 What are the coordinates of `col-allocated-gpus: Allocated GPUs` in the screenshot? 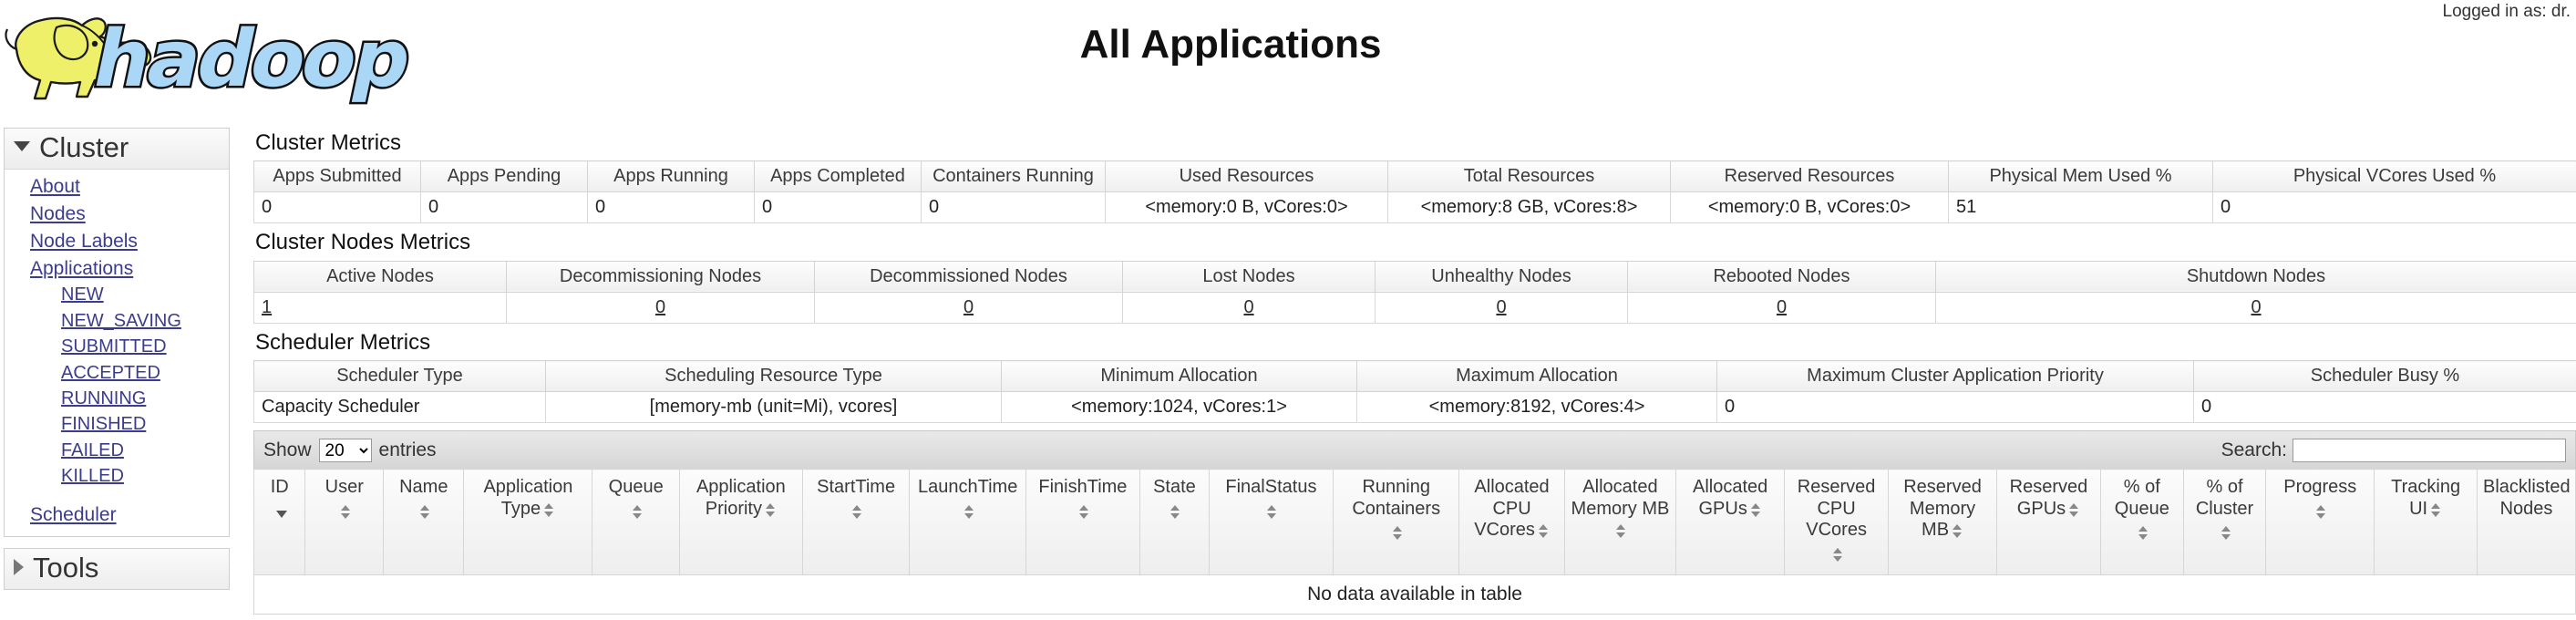 It's located at (1730, 522).